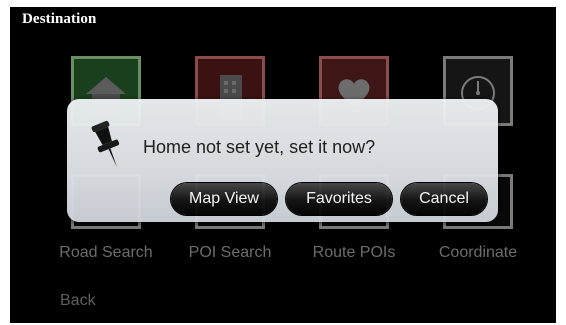 The width and height of the screenshot is (566, 325). What do you see at coordinates (224, 199) in the screenshot?
I see `map-view-button: Map View` at bounding box center [224, 199].